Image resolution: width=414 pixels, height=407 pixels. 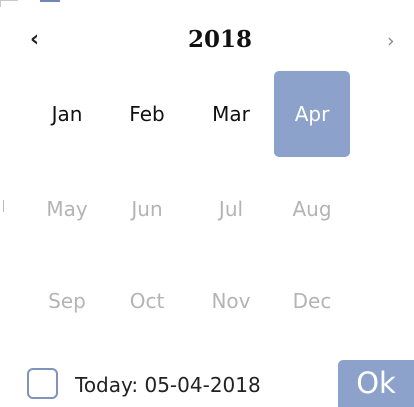 I want to click on ok-button: Ok, so click(x=376, y=383).